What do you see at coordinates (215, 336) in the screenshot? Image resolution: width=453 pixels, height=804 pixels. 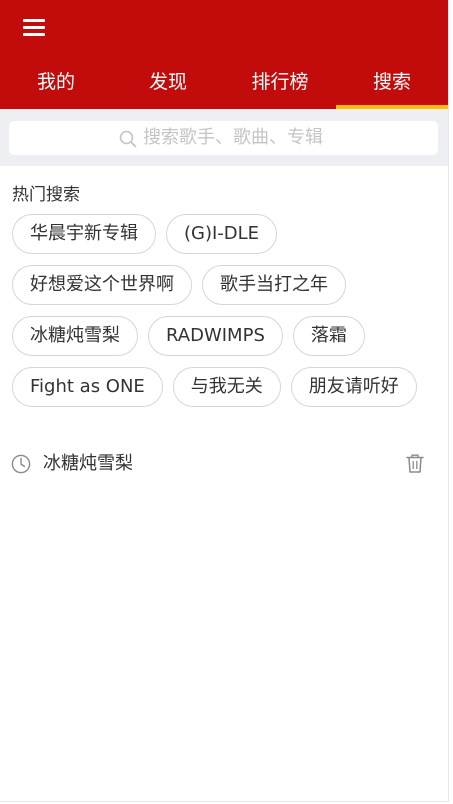 I see `hot-tag: RADWIMPS` at bounding box center [215, 336].